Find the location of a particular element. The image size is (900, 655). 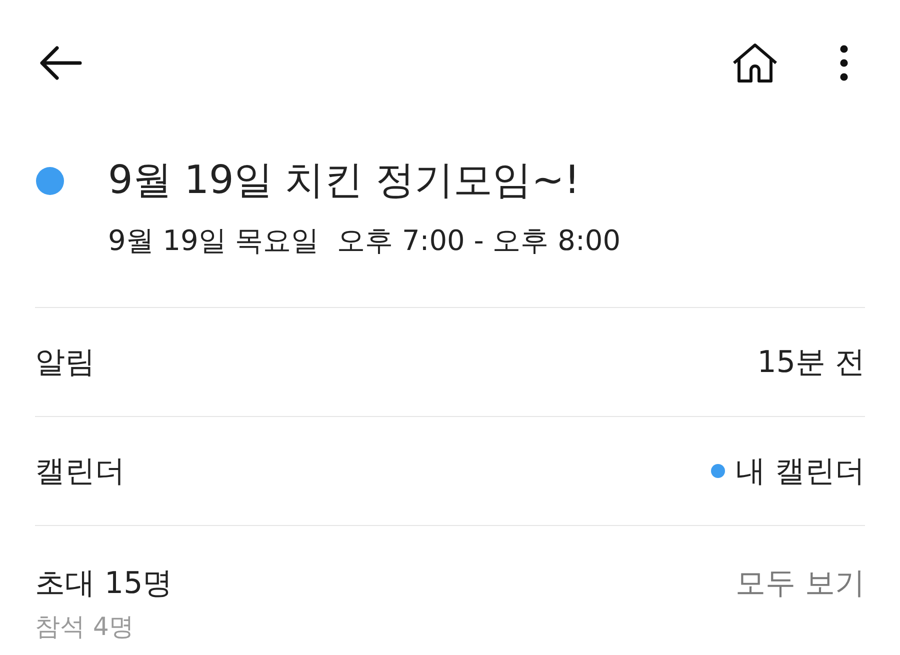

row-label: 캘린더 is located at coordinates (80, 471).